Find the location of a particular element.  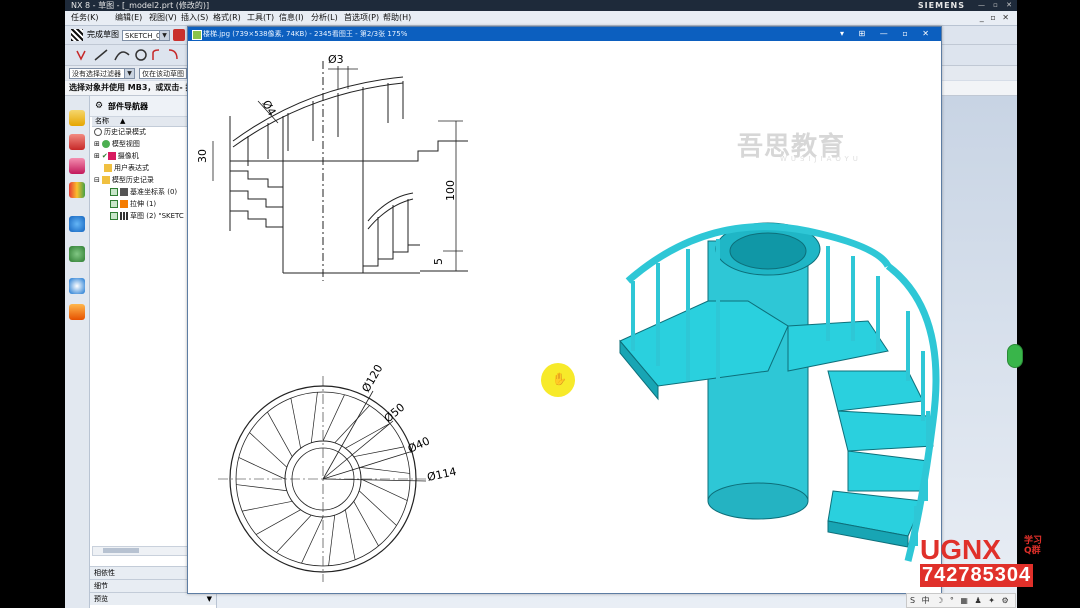

reuse-library-icon is located at coordinates (77, 190).